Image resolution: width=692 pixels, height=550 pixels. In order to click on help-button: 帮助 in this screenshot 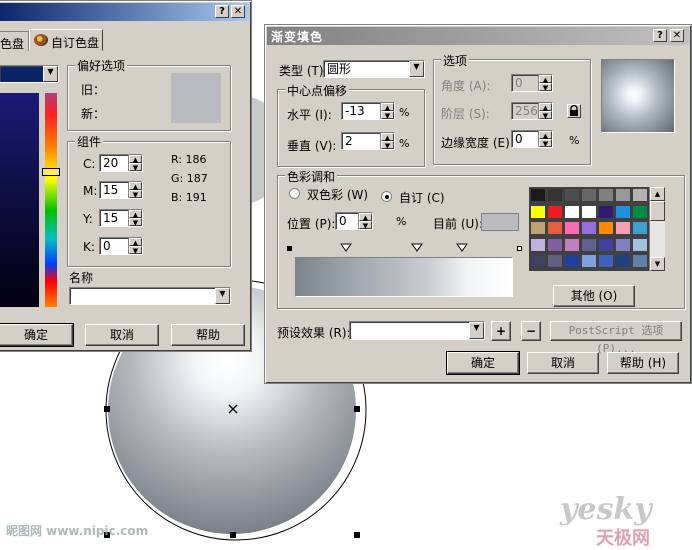, I will do `click(208, 335)`.